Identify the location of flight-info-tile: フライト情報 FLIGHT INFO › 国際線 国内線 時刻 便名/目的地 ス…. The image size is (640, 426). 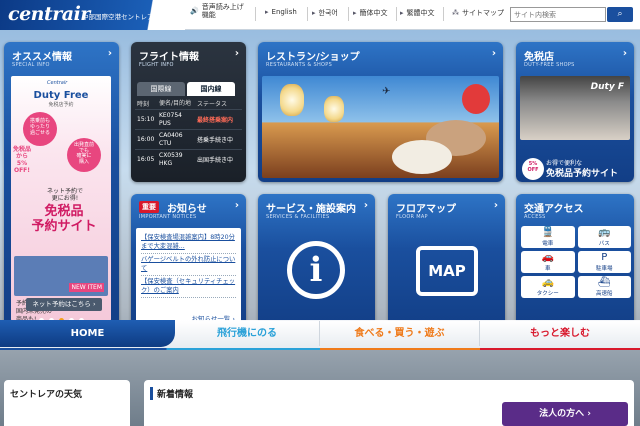
(188, 112).